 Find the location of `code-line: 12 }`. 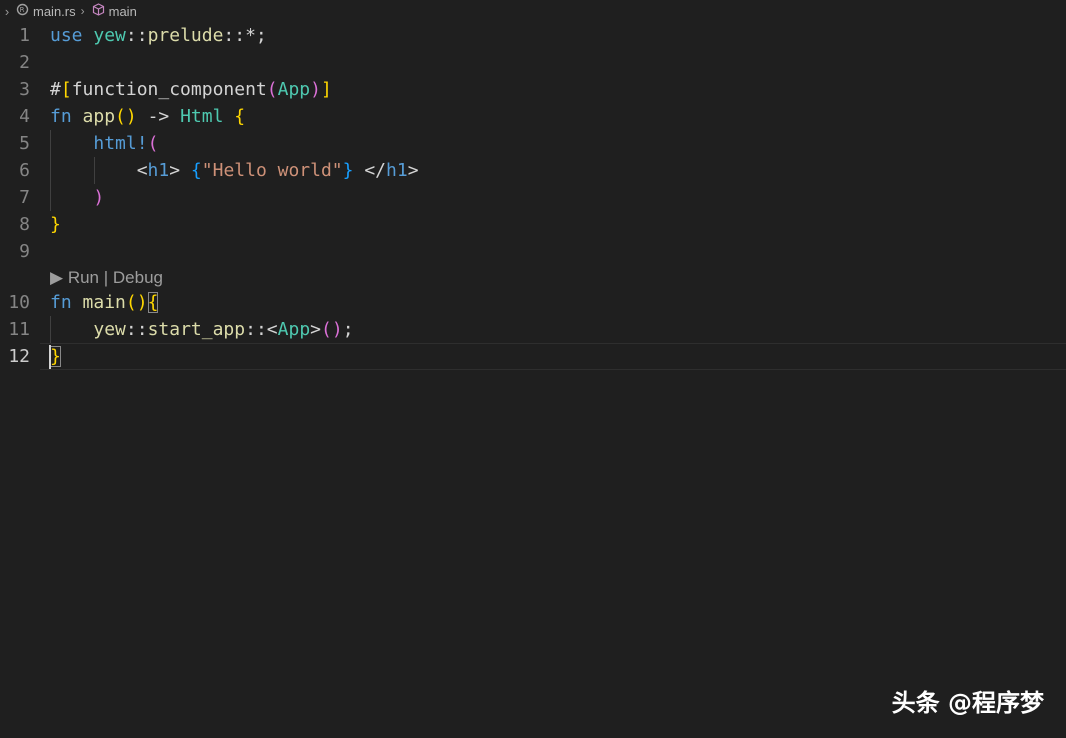

code-line: 12 } is located at coordinates (533, 356).